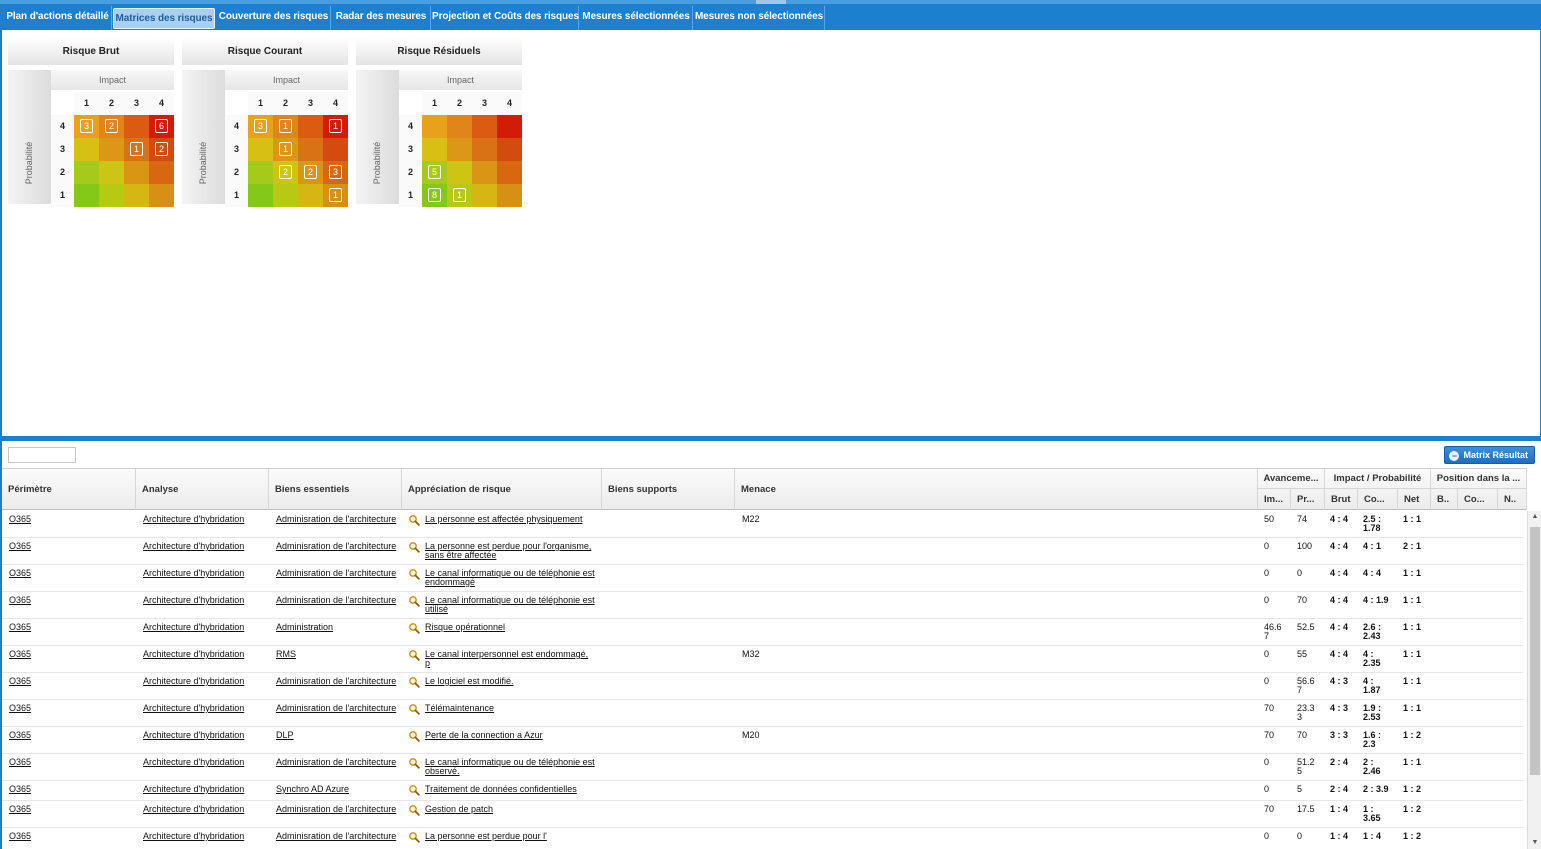 This screenshot has width=1541, height=849. Describe the element at coordinates (434, 195) in the screenshot. I see `risk-count-badge: 8` at that location.